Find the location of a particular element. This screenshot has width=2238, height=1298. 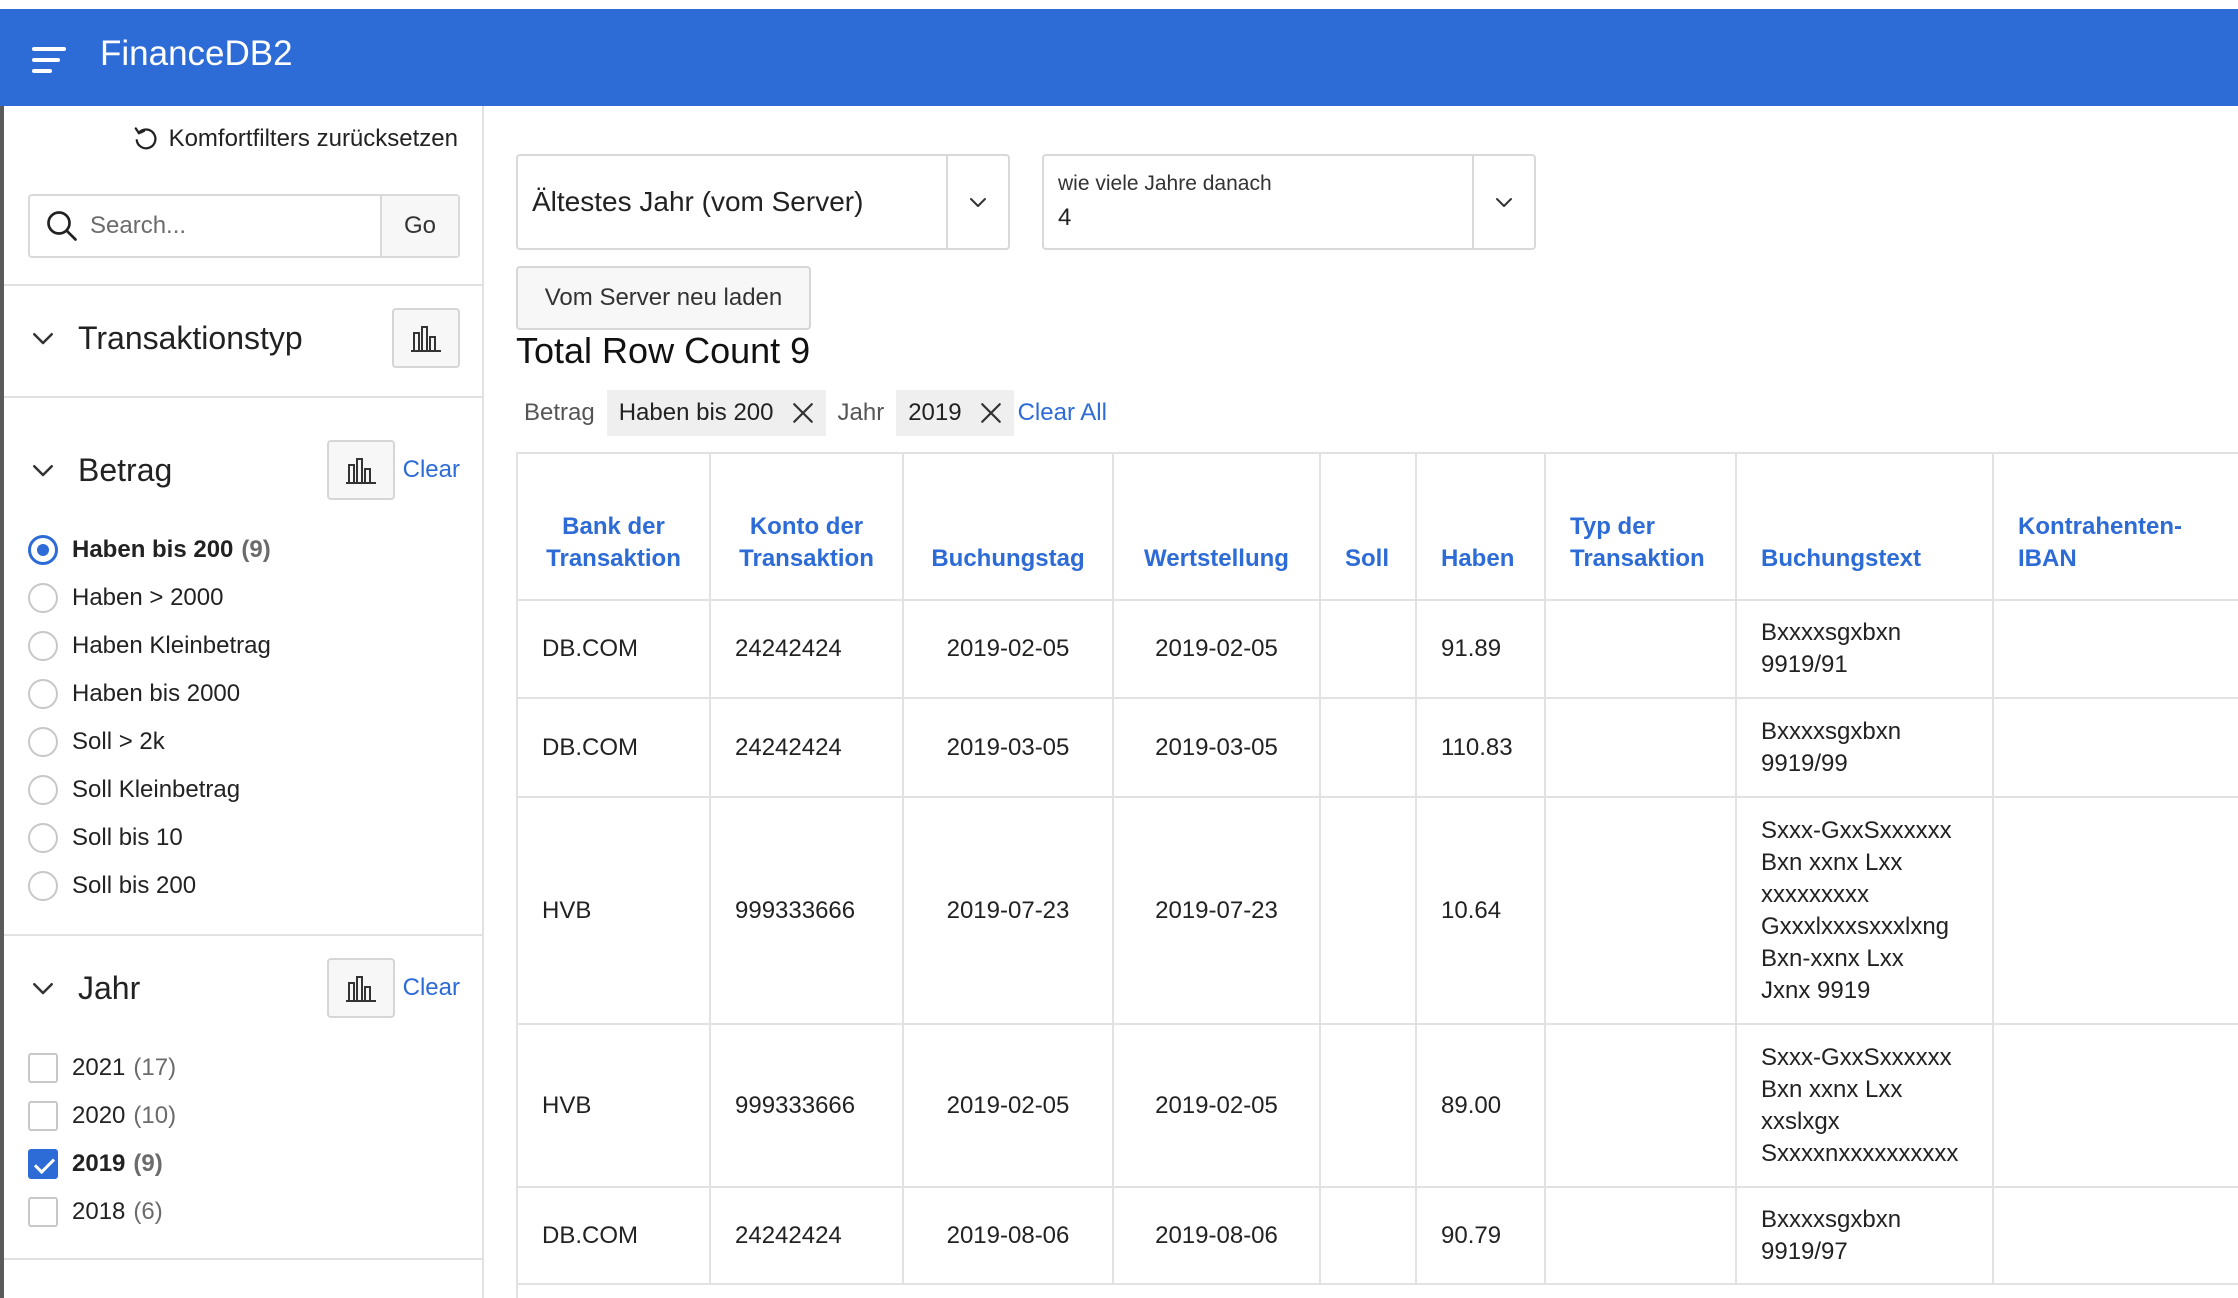

cell-buchungstag: 2019-08-06 is located at coordinates (1008, 1236).